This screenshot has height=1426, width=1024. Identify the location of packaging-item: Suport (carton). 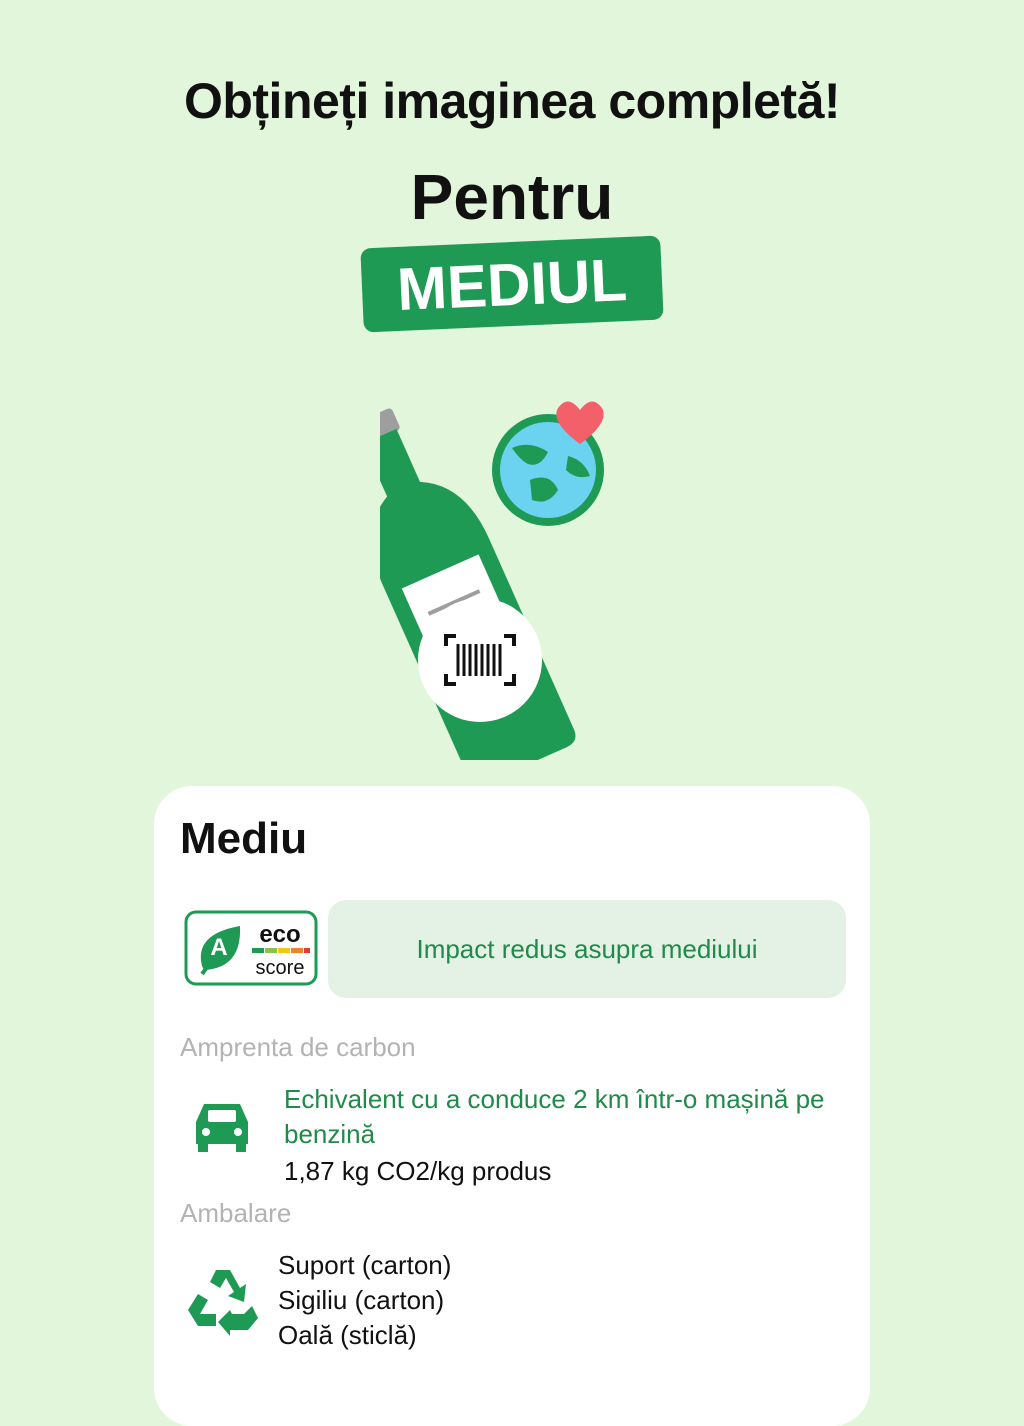
(365, 1265).